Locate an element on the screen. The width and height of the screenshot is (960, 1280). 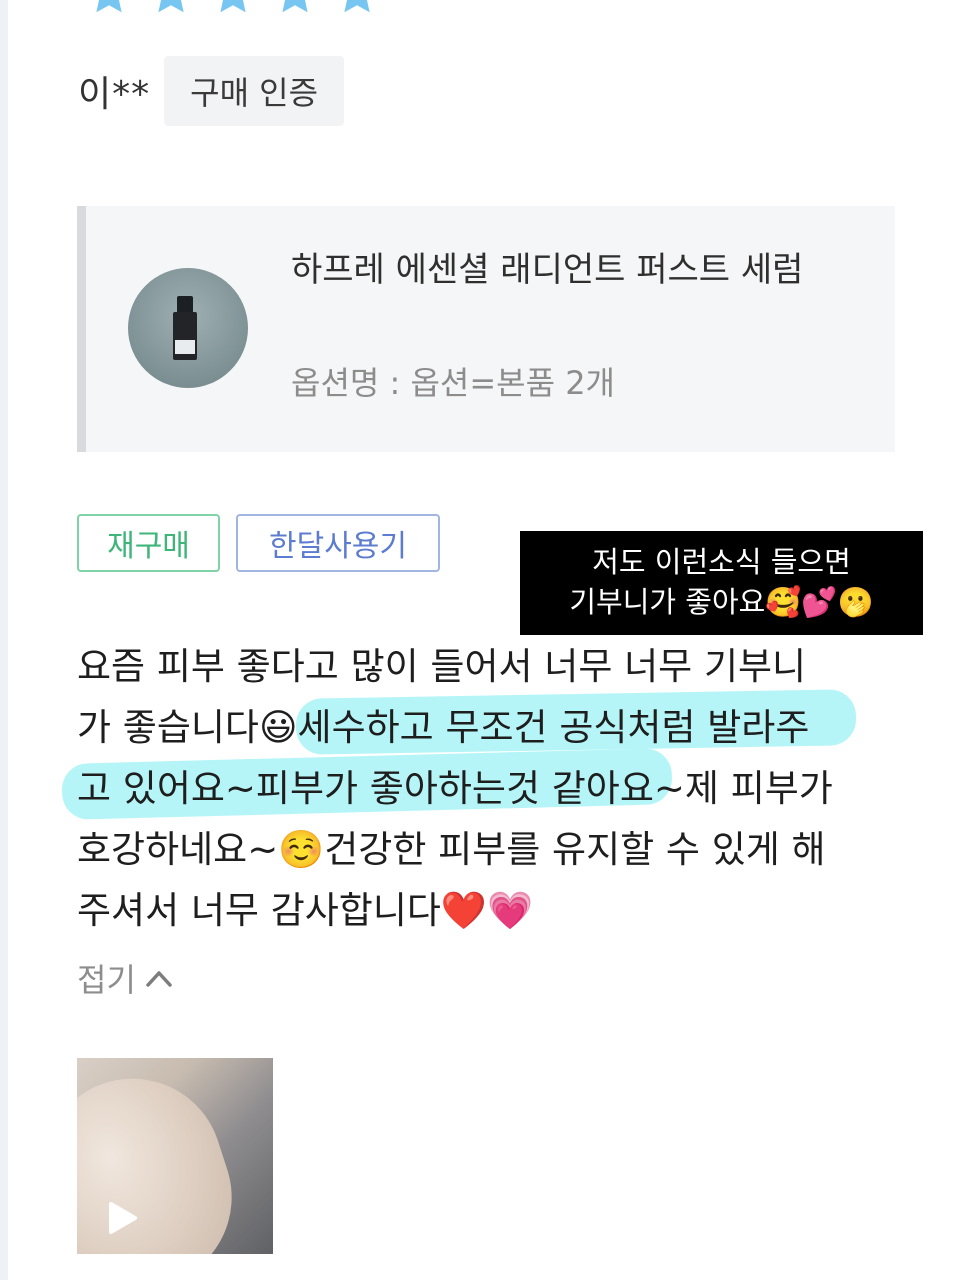
play-icon is located at coordinates (121, 1218).